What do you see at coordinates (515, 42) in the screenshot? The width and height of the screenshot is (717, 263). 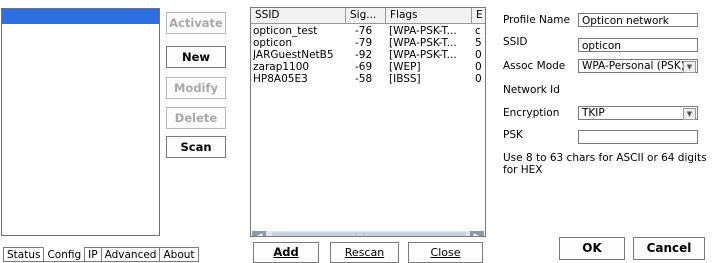 I see `ssid-label: SSID` at bounding box center [515, 42].